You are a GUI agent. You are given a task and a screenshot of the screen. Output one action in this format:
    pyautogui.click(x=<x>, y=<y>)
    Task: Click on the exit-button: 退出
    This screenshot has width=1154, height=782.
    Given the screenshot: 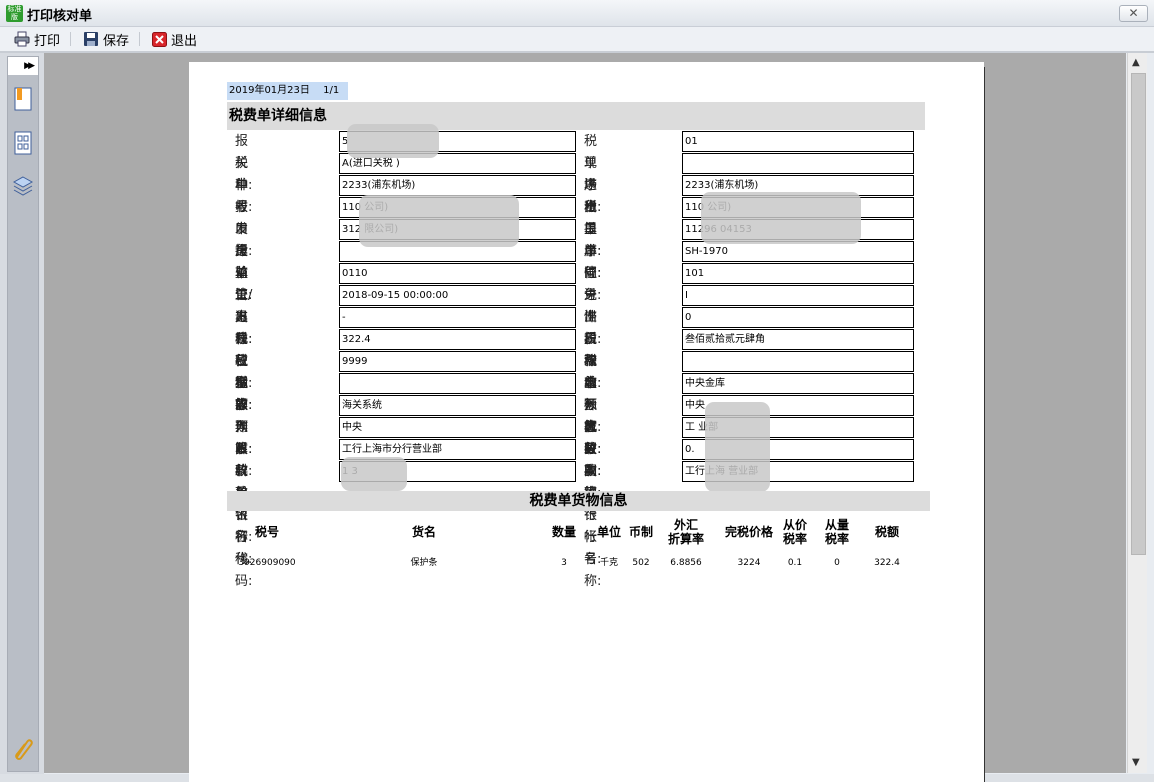 What is the action you would take?
    pyautogui.click(x=175, y=39)
    